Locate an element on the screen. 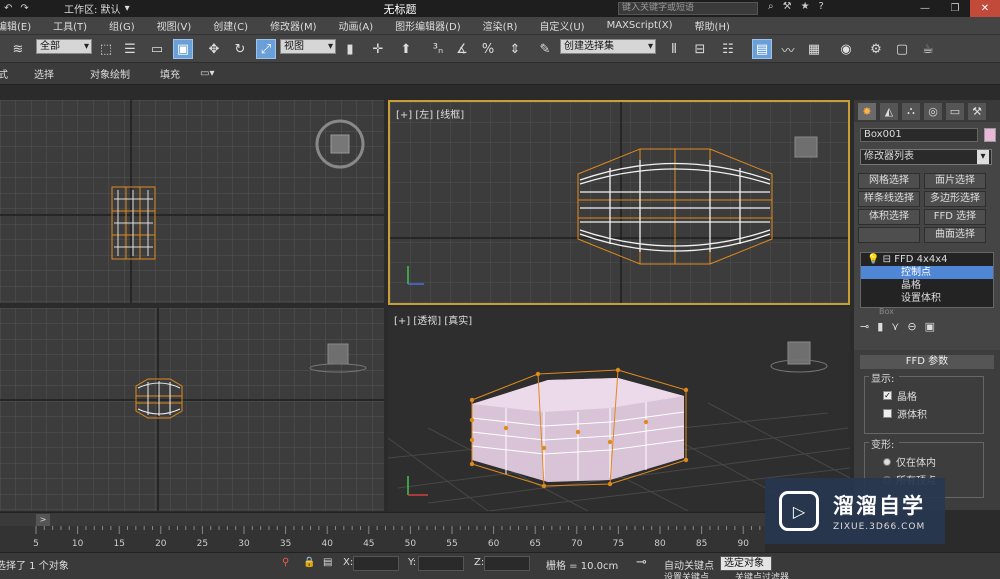  ffd-params-title: FFD 参数 is located at coordinates (927, 362).